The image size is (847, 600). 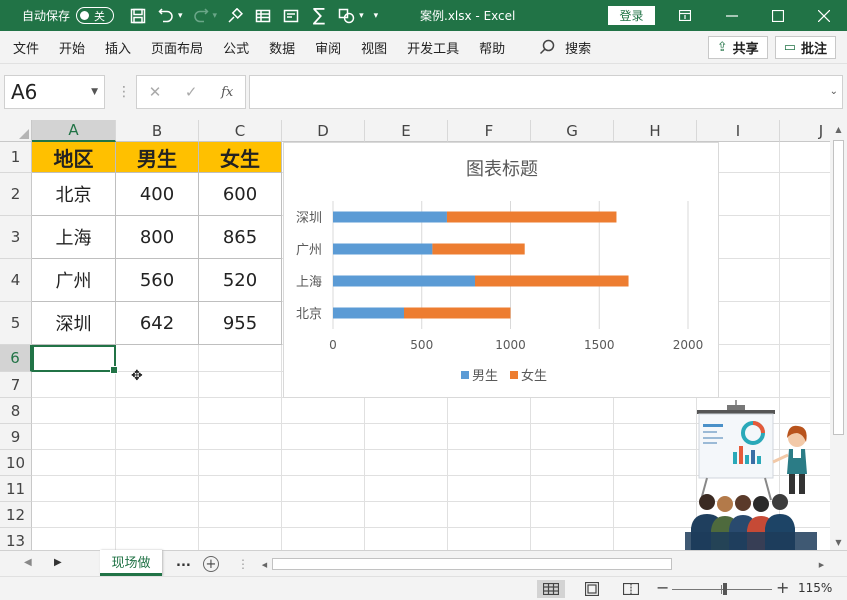 I want to click on name-box-dropdown-icon: ▼, so click(x=94, y=92).